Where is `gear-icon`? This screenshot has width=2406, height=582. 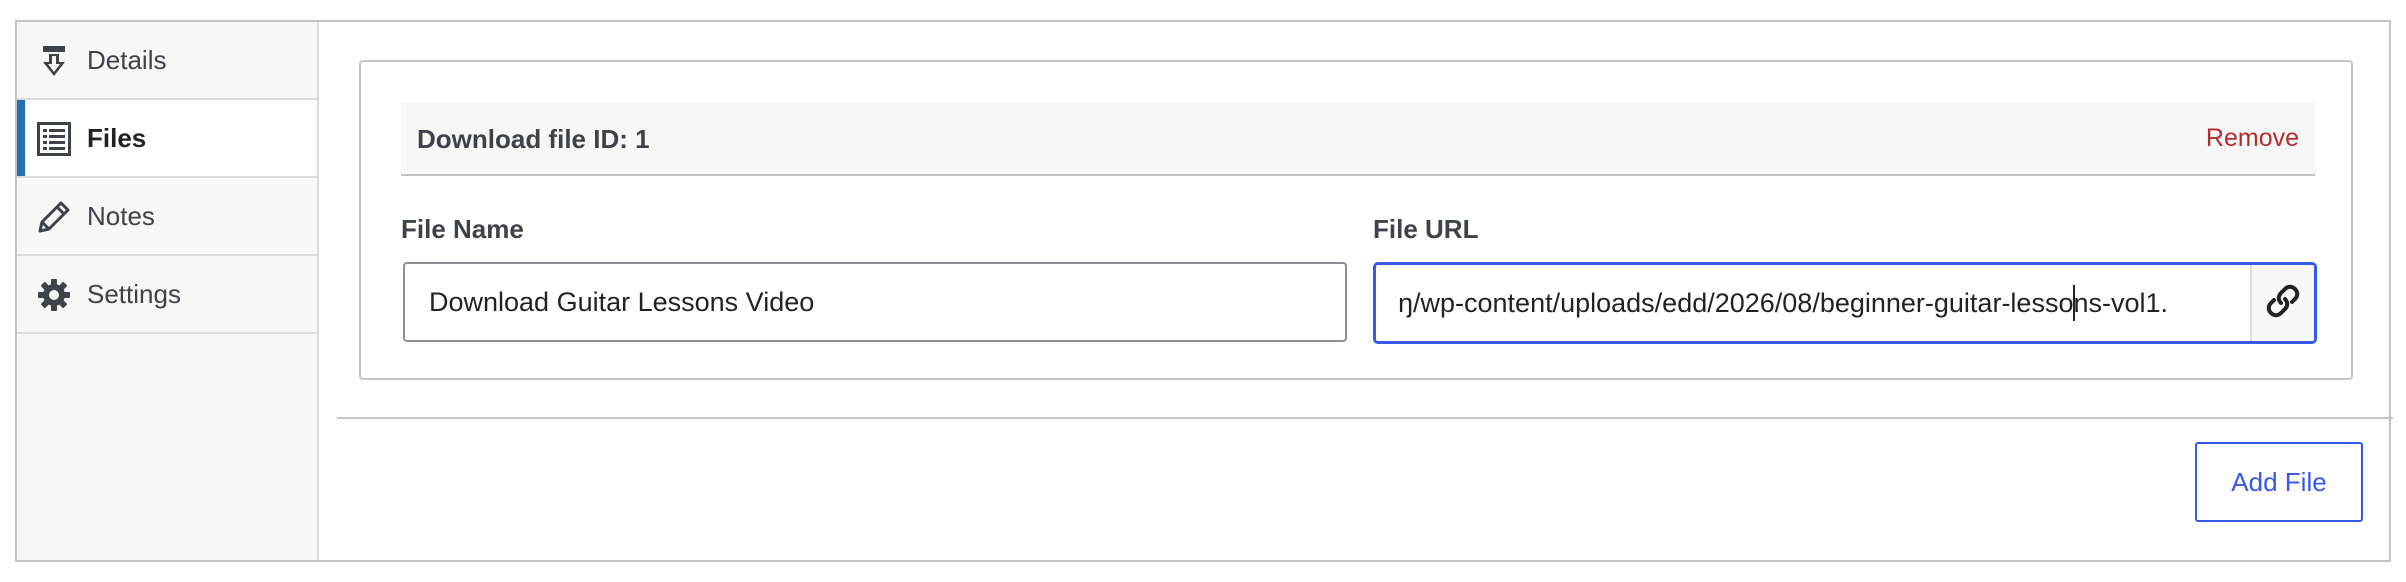
gear-icon is located at coordinates (54, 295).